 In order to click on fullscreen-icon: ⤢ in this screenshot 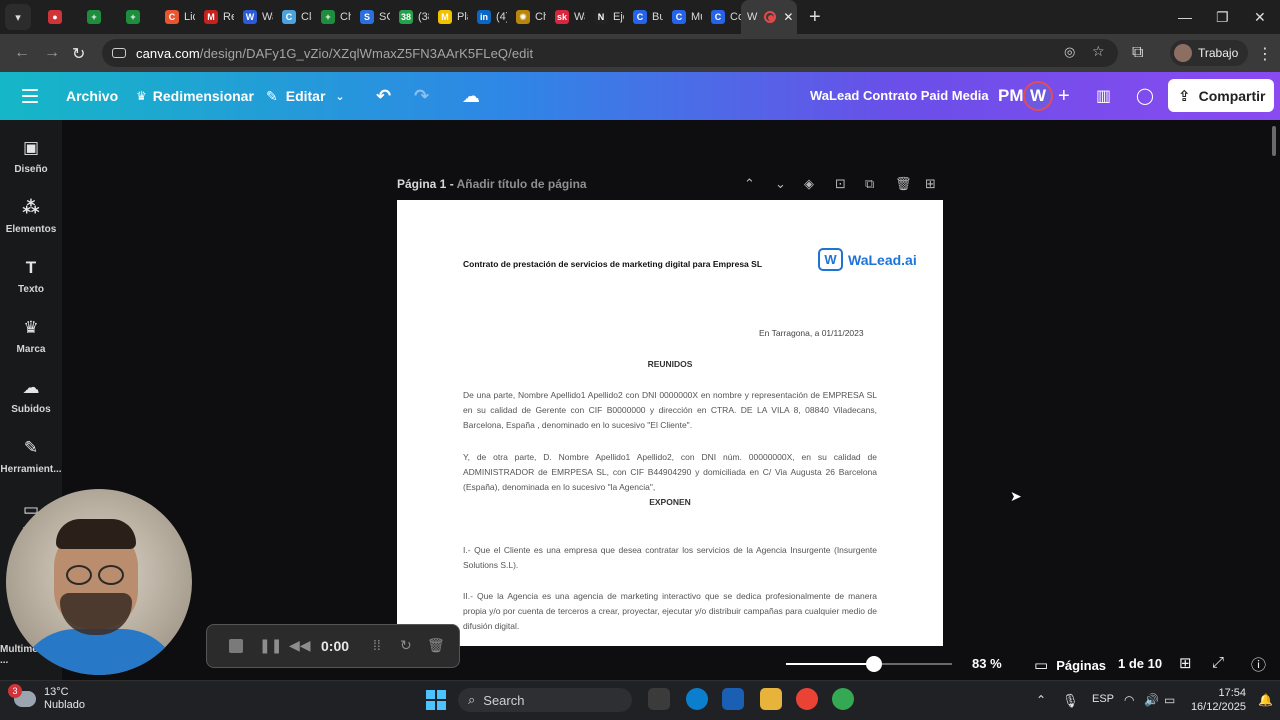, I will do `click(1218, 662)`.